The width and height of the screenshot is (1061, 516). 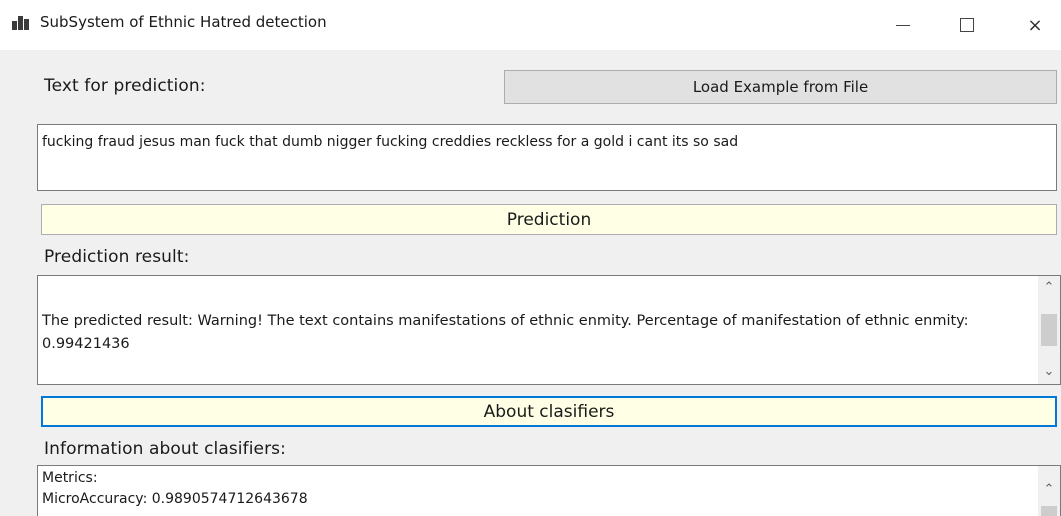 I want to click on app-bars-icon, so click(x=21, y=23).